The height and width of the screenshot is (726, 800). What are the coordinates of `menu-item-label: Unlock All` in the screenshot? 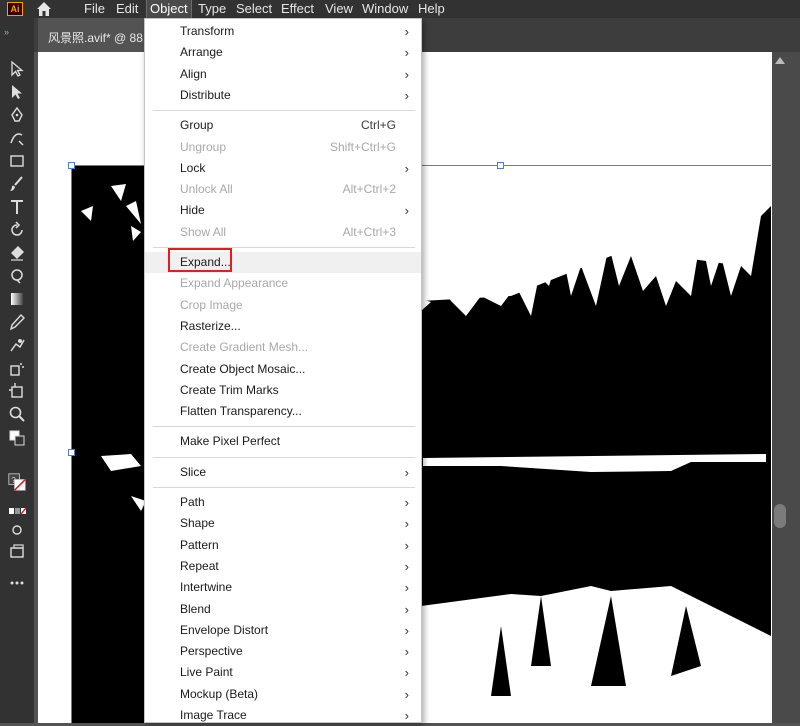 It's located at (206, 189).